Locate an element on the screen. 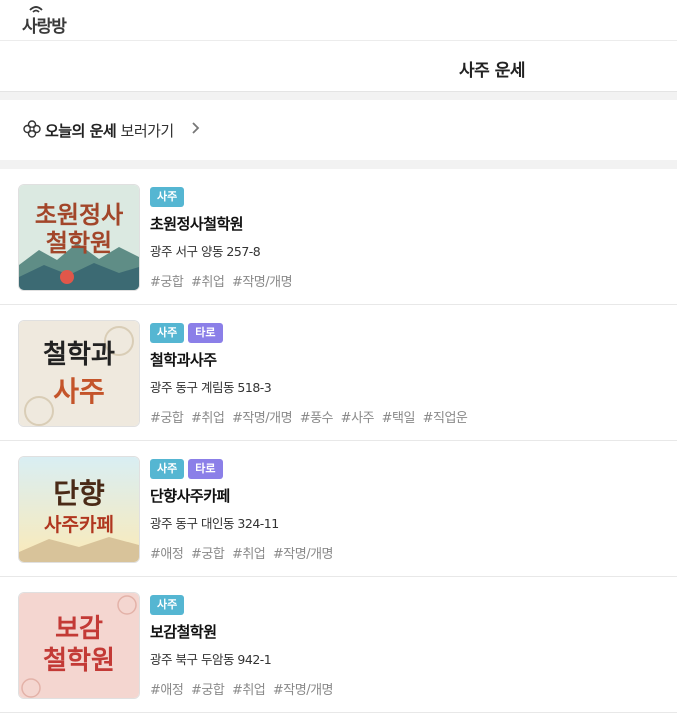 The image size is (677, 713). shop-thumbnail: 초원정사 철학원 is located at coordinates (79, 237).